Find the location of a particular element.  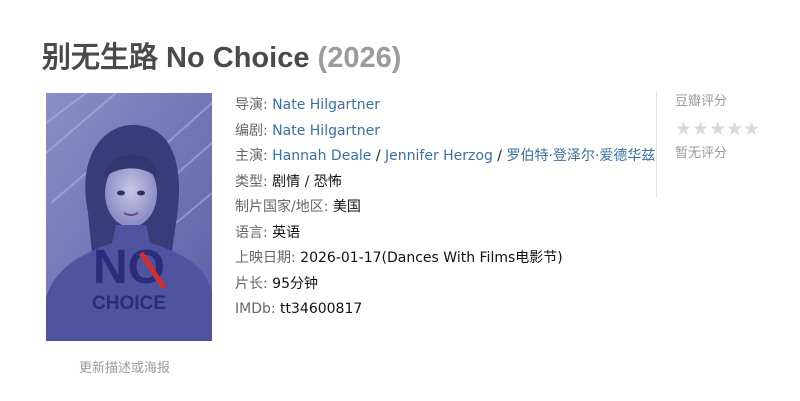

imdb-row: IMDb: tt34600817 is located at coordinates (445, 310).